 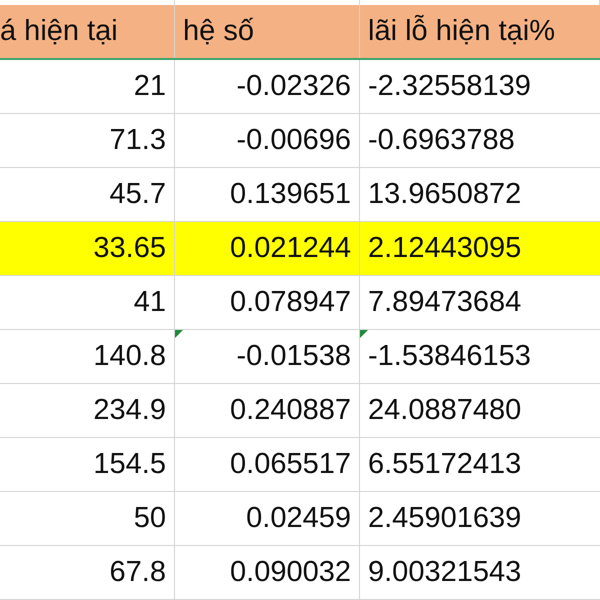 What do you see at coordinates (267, 194) in the screenshot?
I see `table-cell: 0.139651` at bounding box center [267, 194].